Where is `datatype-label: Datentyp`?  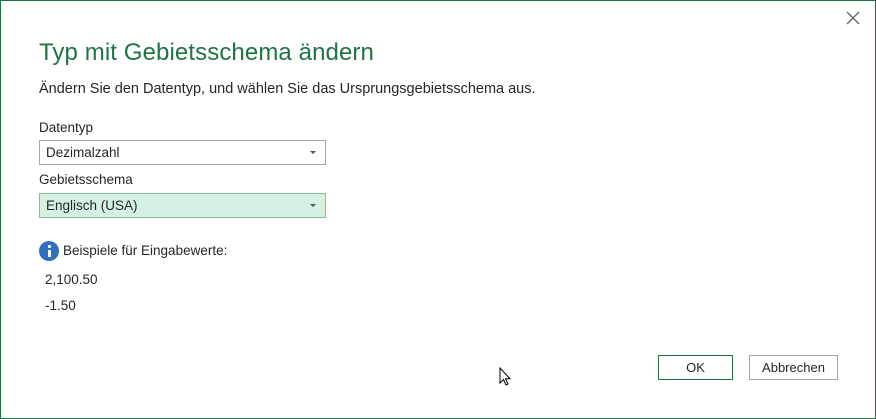
datatype-label: Datentyp is located at coordinates (66, 127).